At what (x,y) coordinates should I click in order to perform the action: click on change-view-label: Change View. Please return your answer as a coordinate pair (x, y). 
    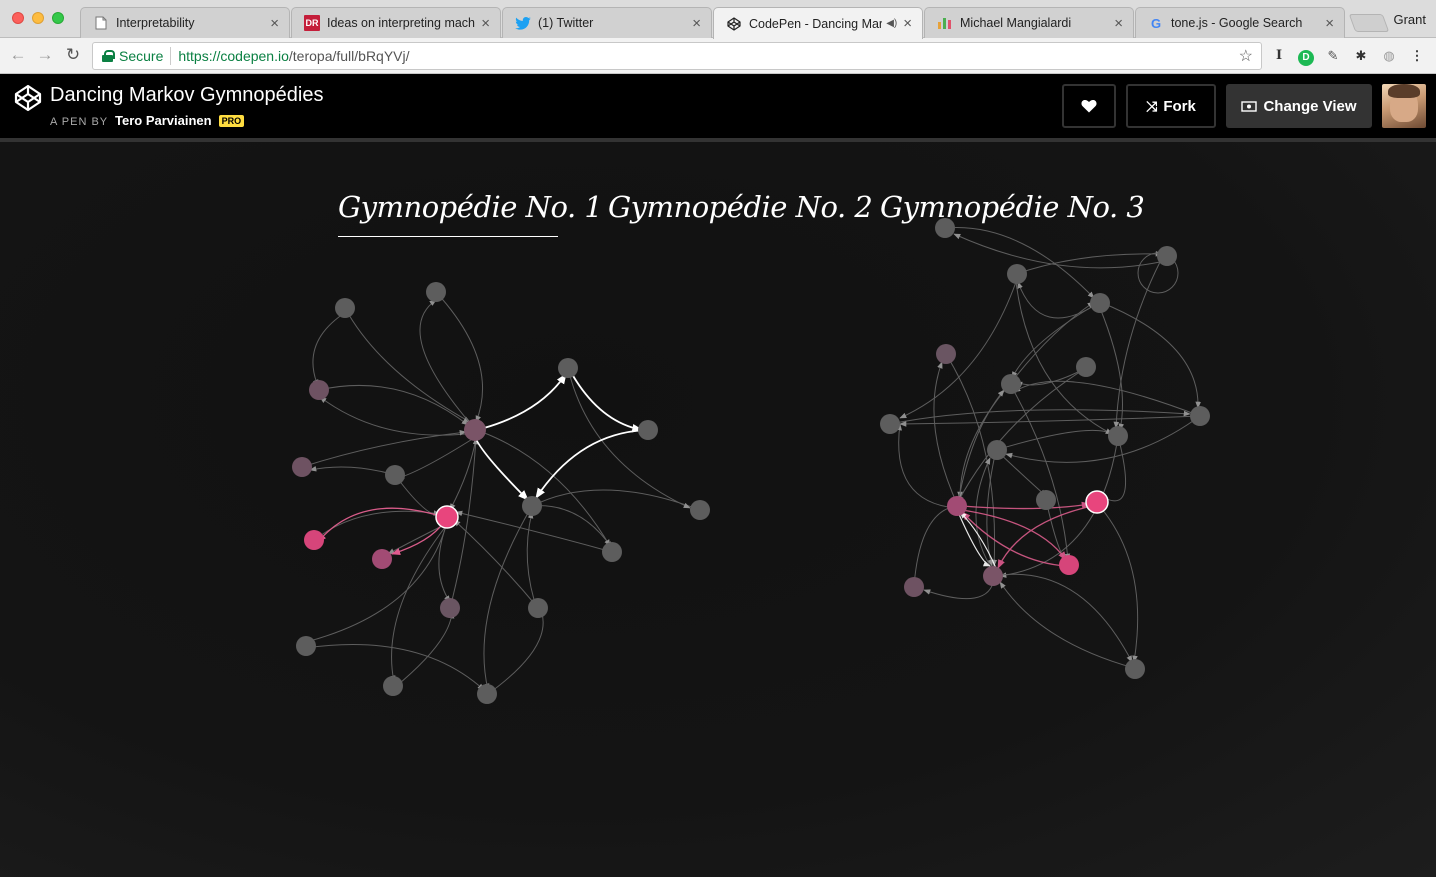
    Looking at the image, I should click on (1310, 106).